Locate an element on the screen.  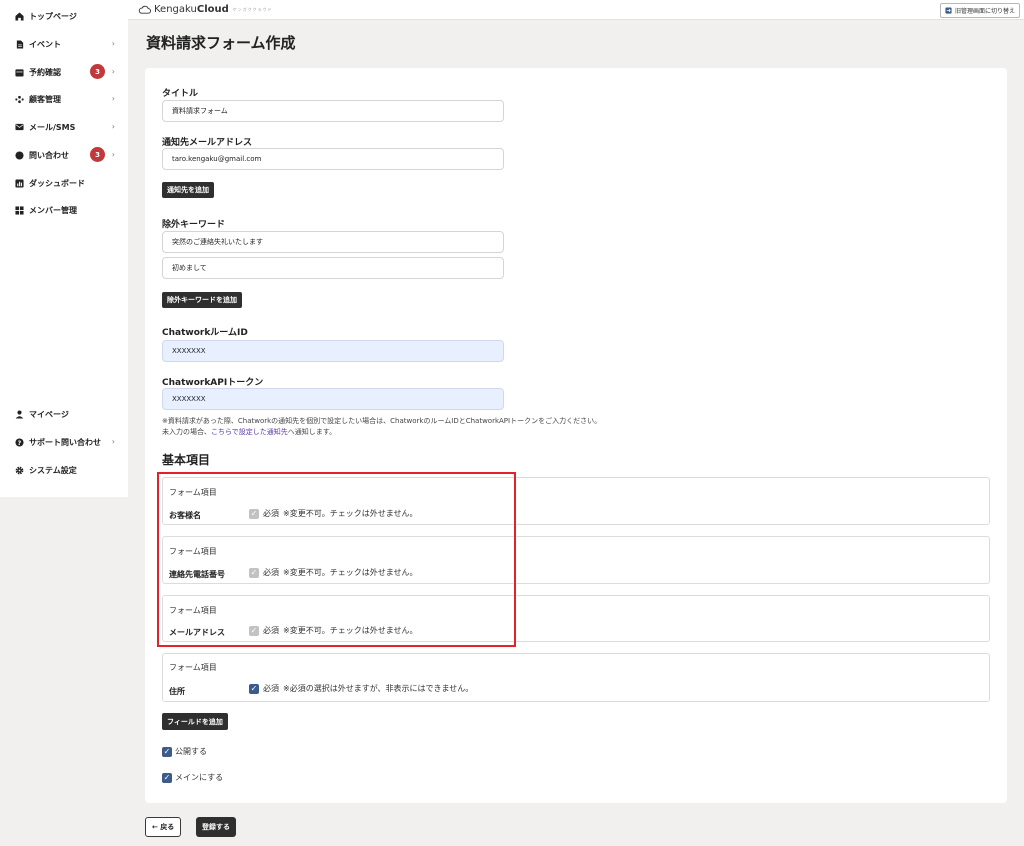
help-icon: ? is located at coordinates (19, 442).